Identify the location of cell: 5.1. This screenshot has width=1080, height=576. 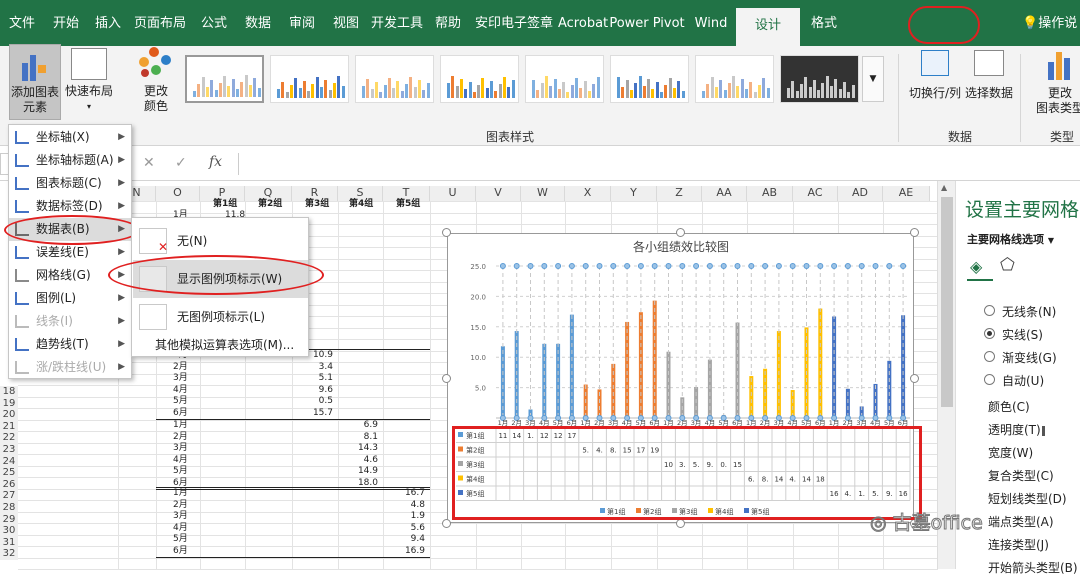
(310, 378).